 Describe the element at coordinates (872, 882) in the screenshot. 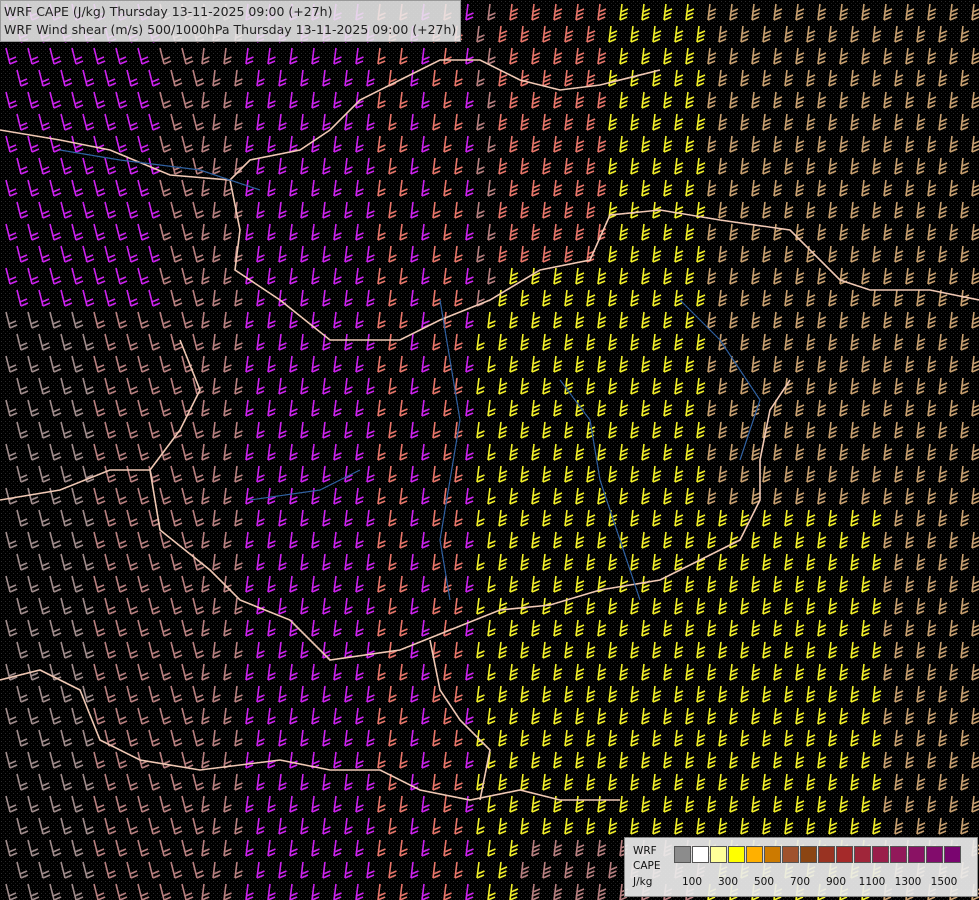

I see `legend-tick-label: 1100` at that location.